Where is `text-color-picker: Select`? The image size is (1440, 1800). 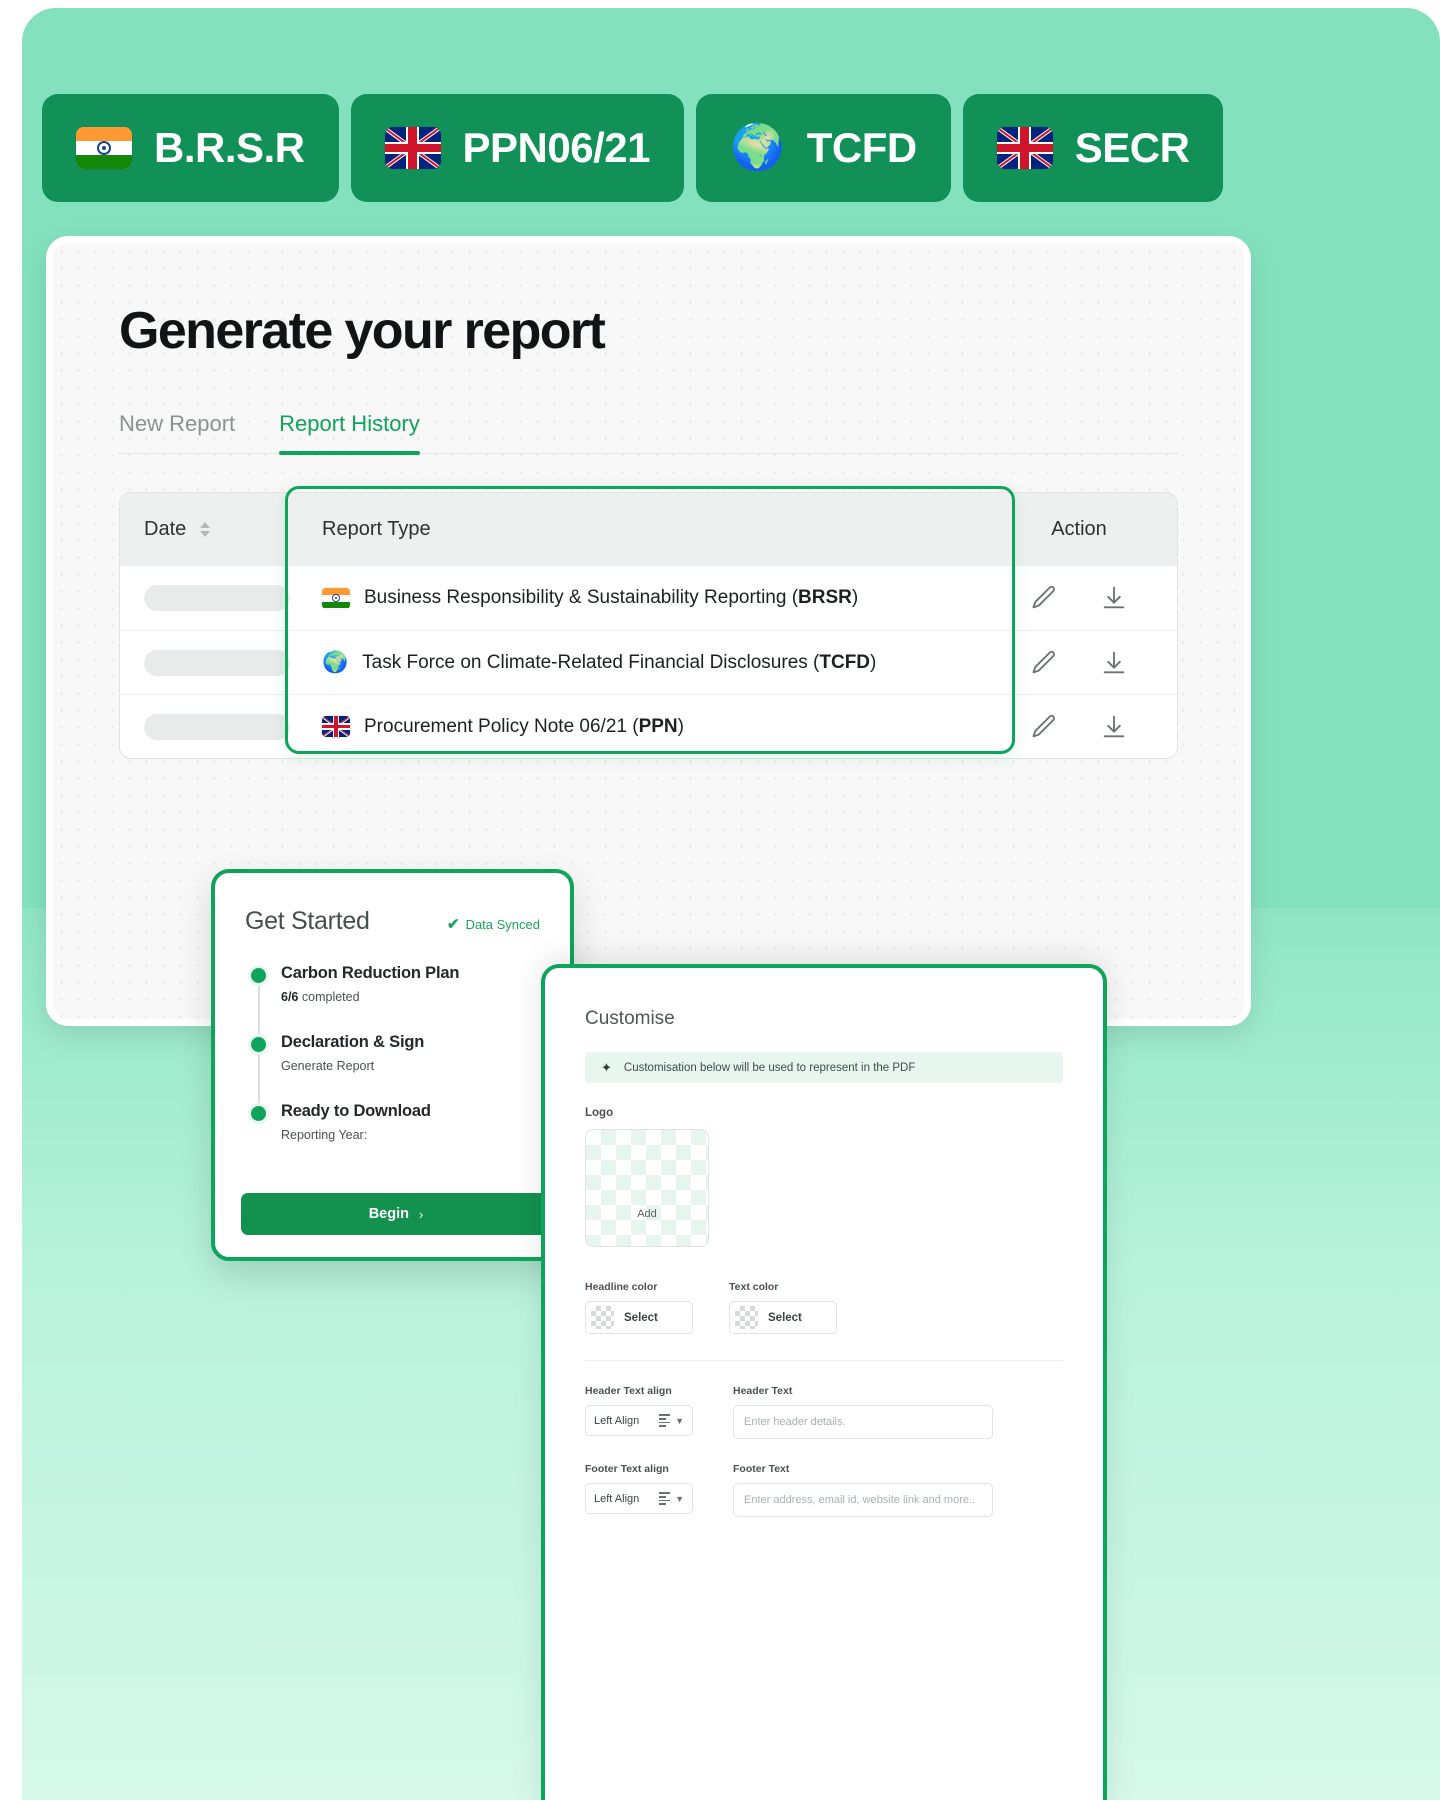
text-color-picker: Select is located at coordinates (783, 1317).